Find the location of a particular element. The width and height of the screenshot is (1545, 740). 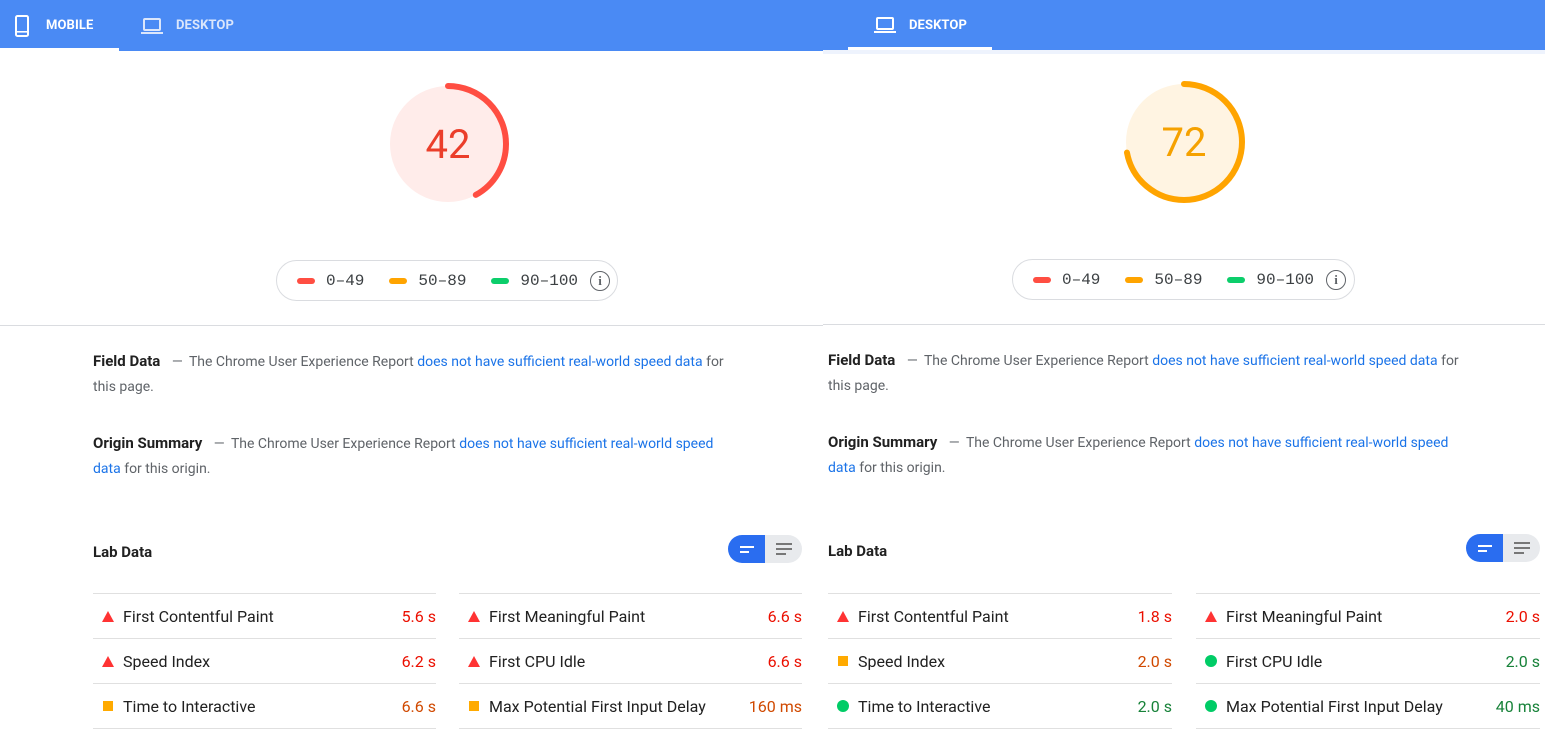

smartphone-icon is located at coordinates (22, 25).